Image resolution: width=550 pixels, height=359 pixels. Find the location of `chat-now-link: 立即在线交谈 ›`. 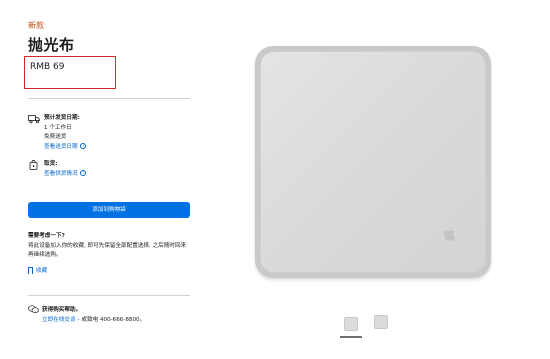

chat-now-link: 立即在线交谈 › is located at coordinates (61, 320).